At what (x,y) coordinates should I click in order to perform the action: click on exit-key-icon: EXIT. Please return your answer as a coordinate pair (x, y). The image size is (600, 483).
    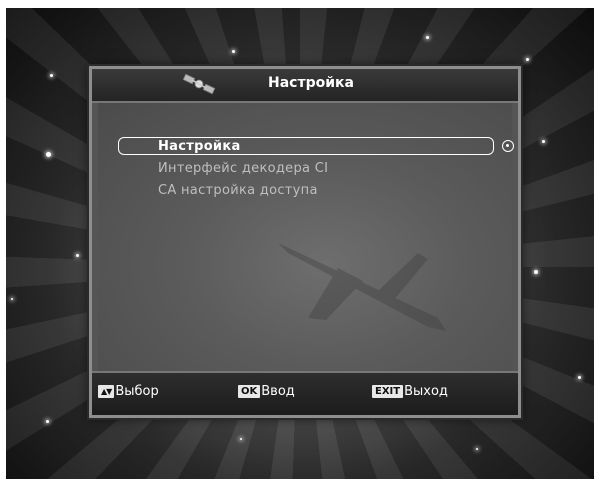
    Looking at the image, I should click on (388, 391).